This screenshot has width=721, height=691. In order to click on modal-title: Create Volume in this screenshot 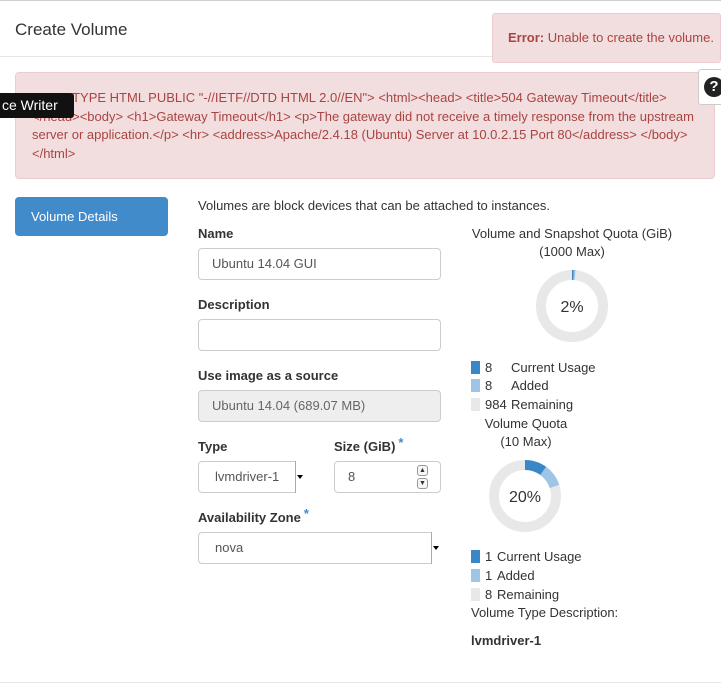, I will do `click(71, 29)`.